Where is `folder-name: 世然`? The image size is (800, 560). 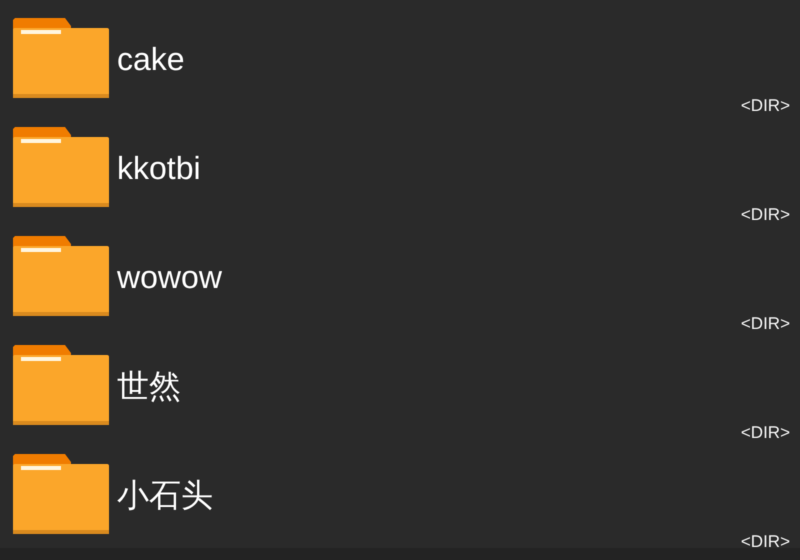 folder-name: 世然 is located at coordinates (425, 386).